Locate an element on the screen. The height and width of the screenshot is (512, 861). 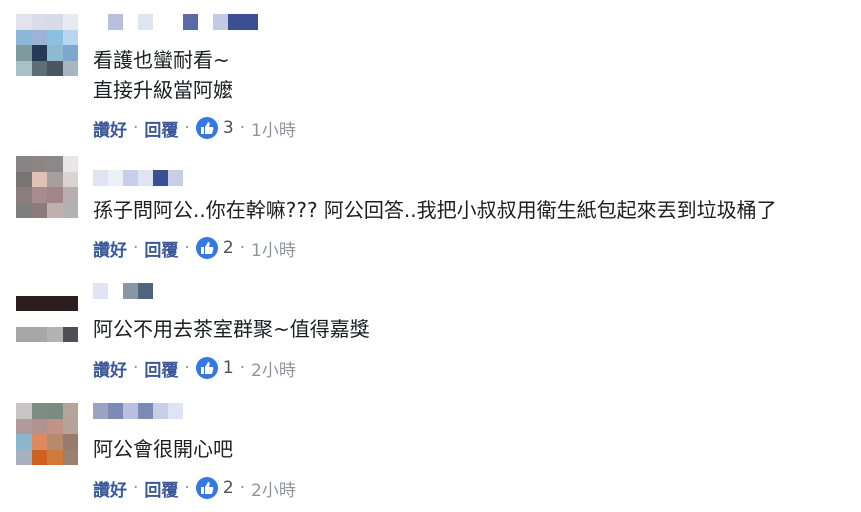
comment-text-line: 阿公會很開心吧 is located at coordinates (163, 449).